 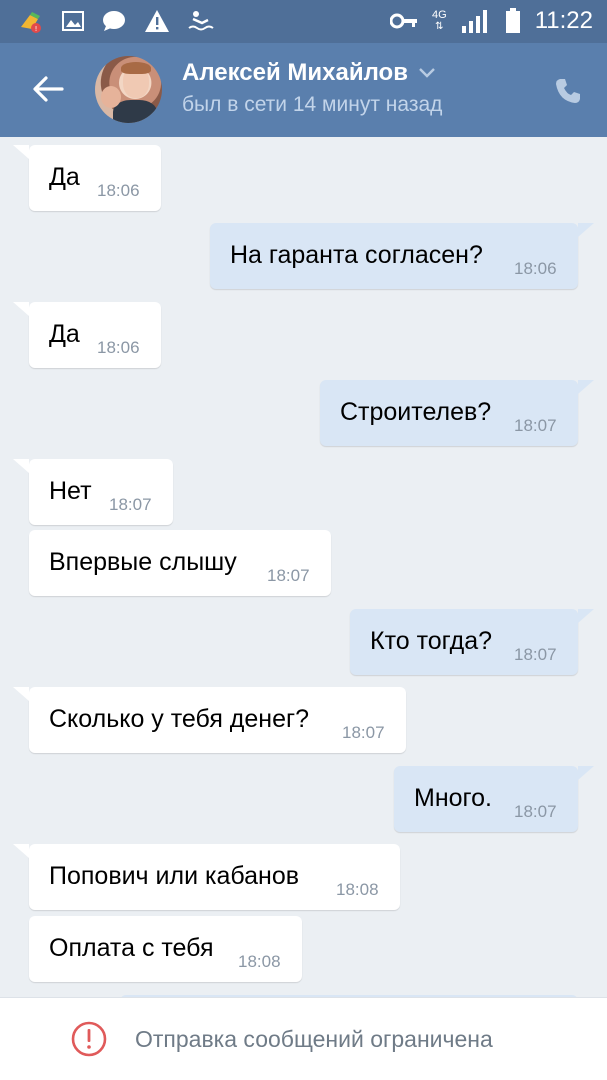 What do you see at coordinates (89, 1039) in the screenshot?
I see `alert-circle-icon` at bounding box center [89, 1039].